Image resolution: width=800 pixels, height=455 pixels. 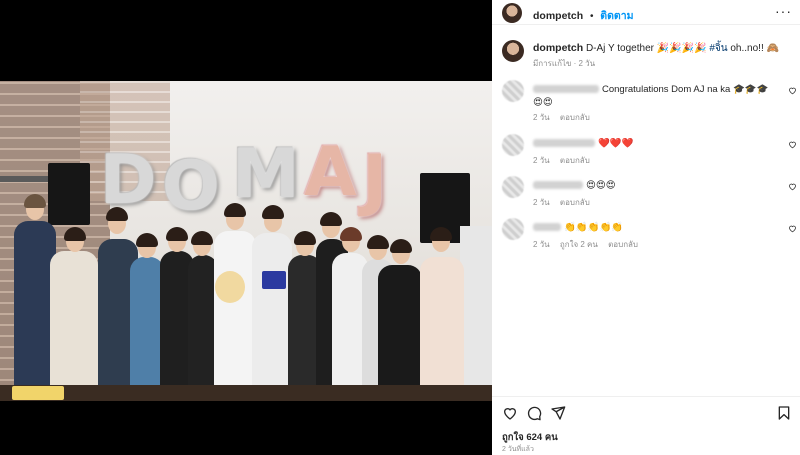 What do you see at coordinates (649, 191) in the screenshot?
I see `comment-item: 😍😍😍 2 วัน ตอบกลับ` at bounding box center [649, 191].